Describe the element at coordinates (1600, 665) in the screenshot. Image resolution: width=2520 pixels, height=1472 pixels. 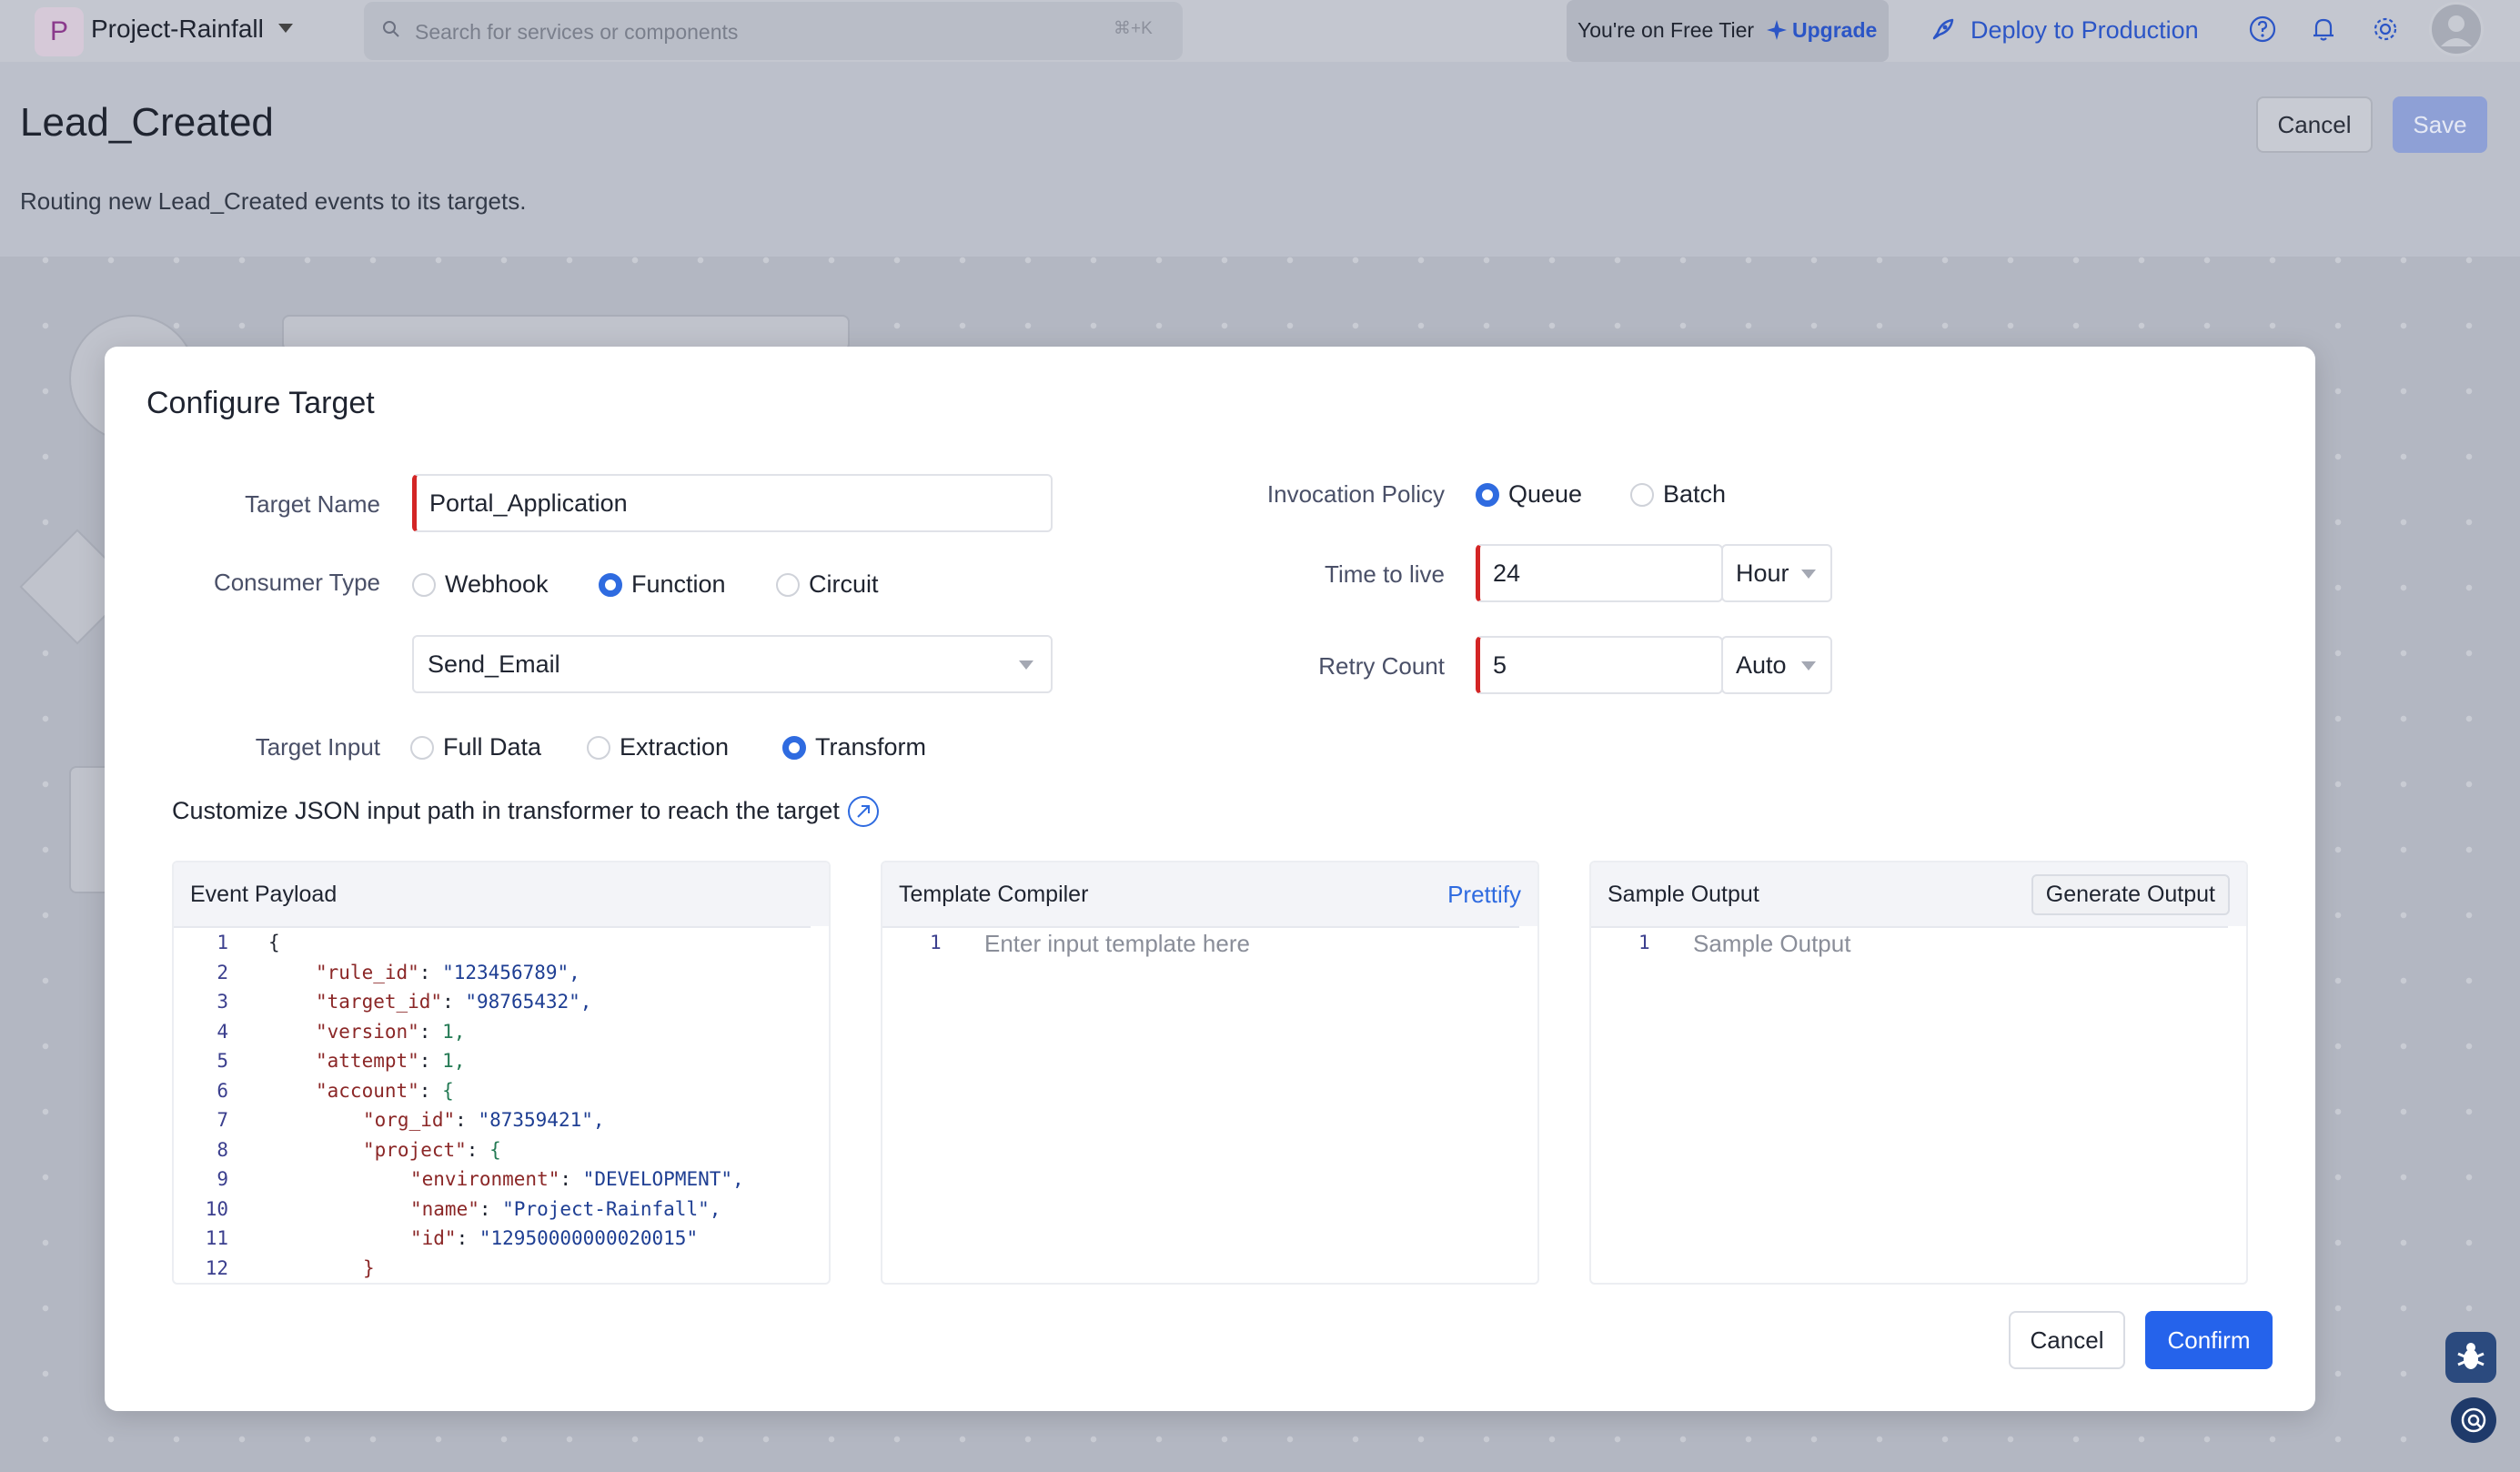
I see `retry-count-input: 5` at that location.